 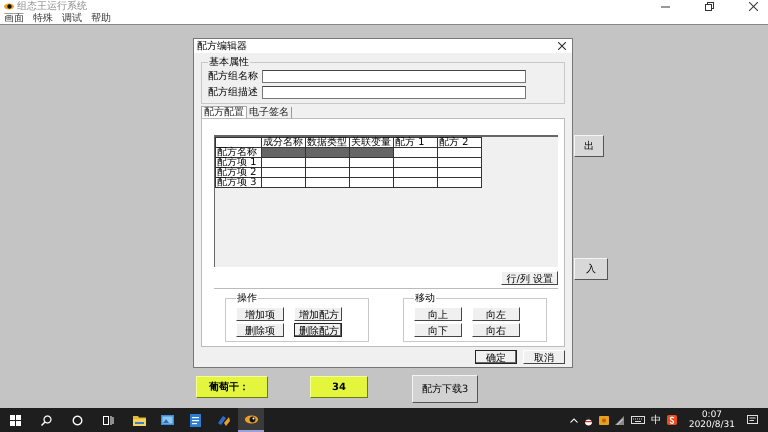 What do you see at coordinates (195, 420) in the screenshot?
I see `document-icon` at bounding box center [195, 420].